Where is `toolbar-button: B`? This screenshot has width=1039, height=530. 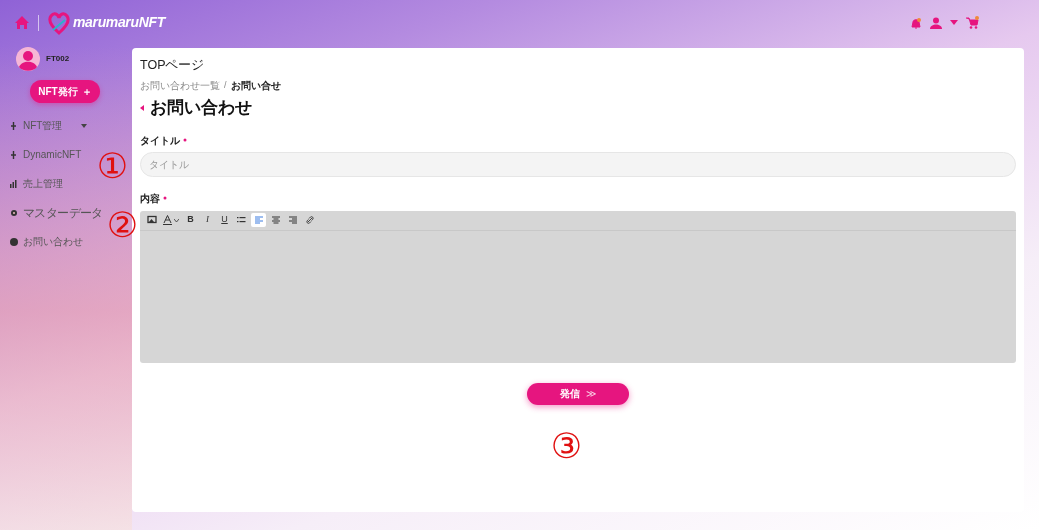 toolbar-button: B is located at coordinates (190, 220).